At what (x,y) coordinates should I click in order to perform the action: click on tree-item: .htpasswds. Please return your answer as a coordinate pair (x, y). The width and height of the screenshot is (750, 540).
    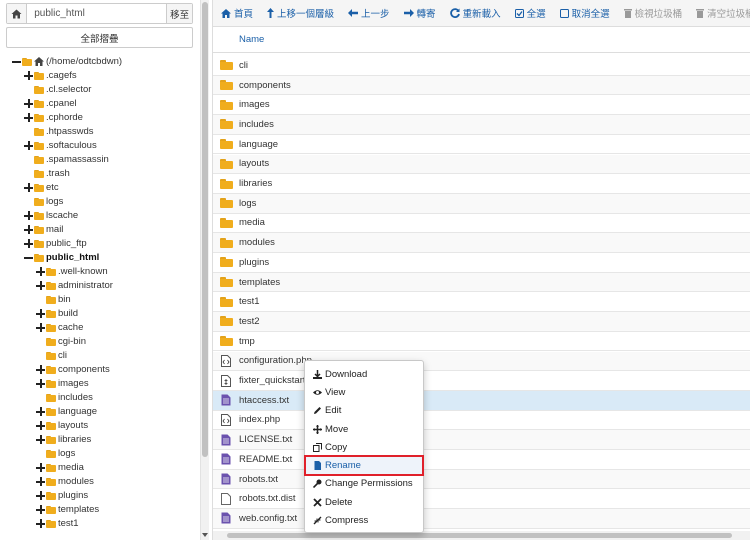
    Looking at the image, I should click on (59, 131).